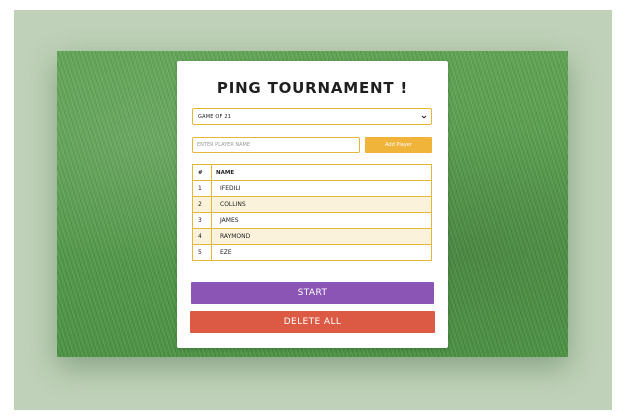 This screenshot has width=625, height=420. I want to click on player-name-cell: RAYMOND, so click(321, 236).